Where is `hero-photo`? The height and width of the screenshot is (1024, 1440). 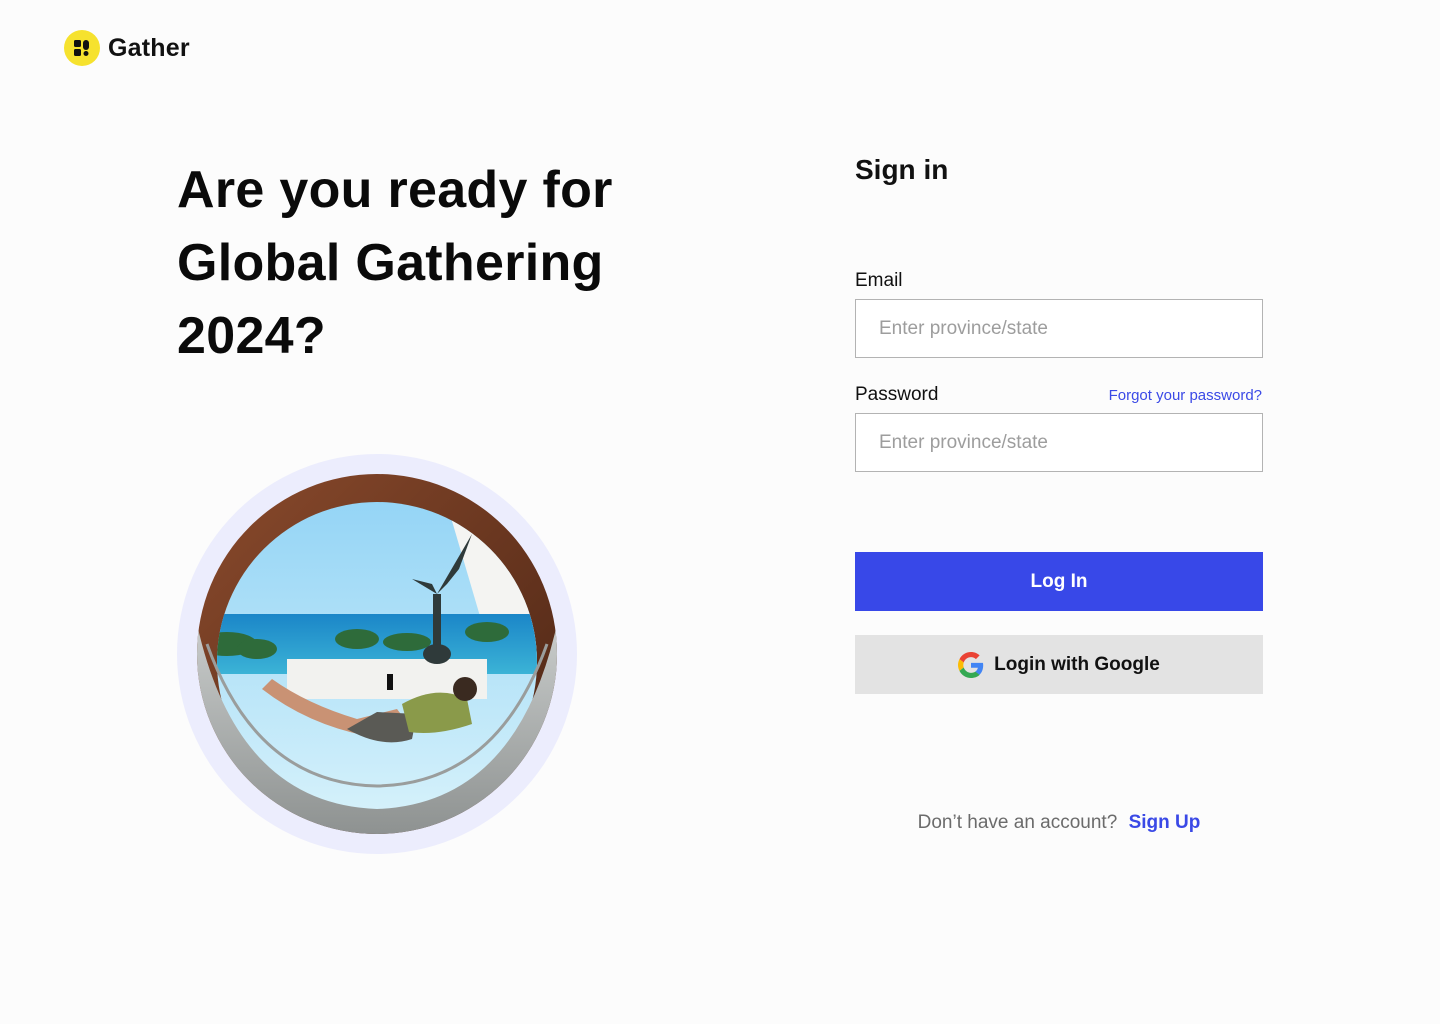 hero-photo is located at coordinates (377, 654).